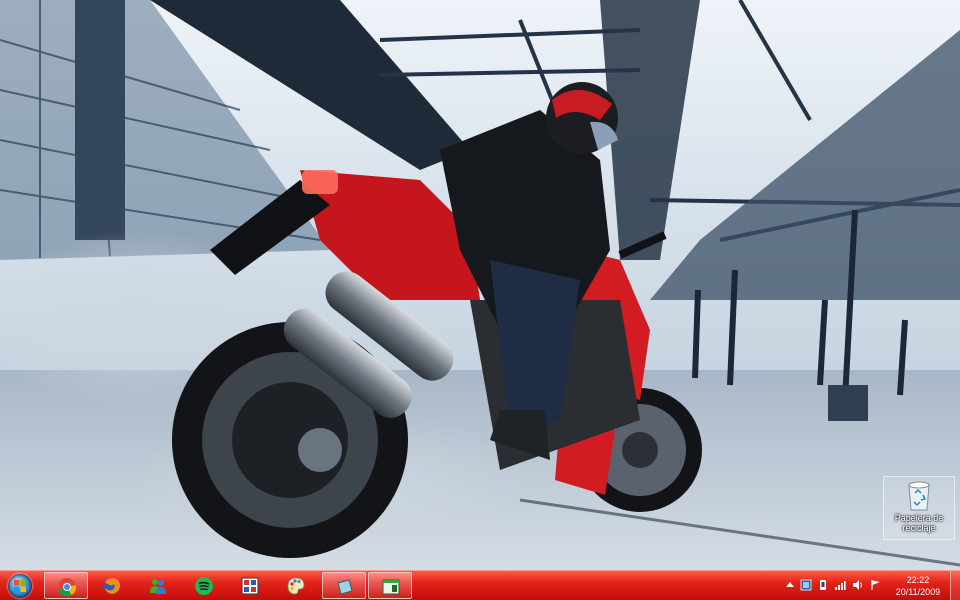 The width and height of the screenshot is (960, 600). I want to click on clock-time: 22:22, so click(918, 580).